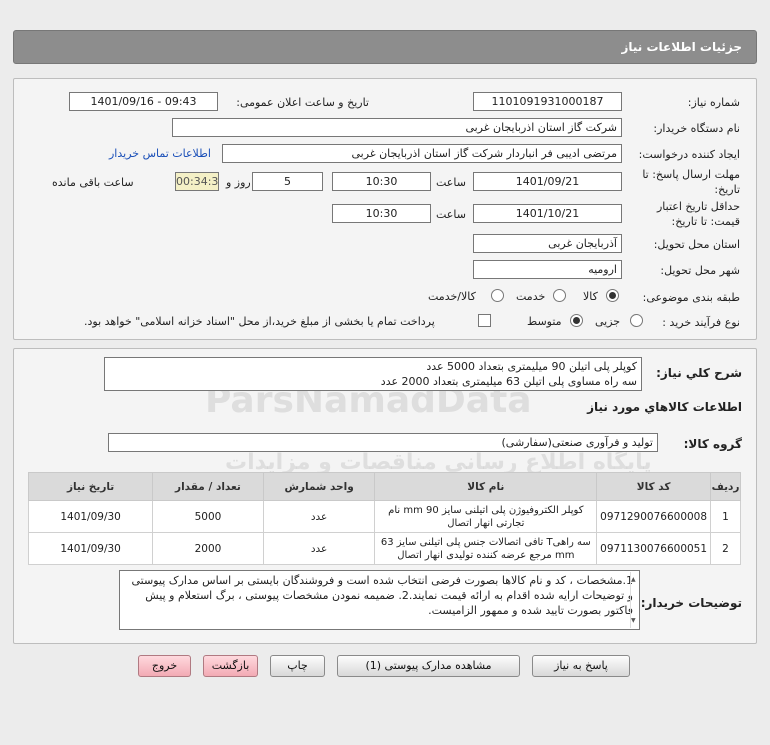  I want to click on delivery-city-field: ارومیه, so click(547, 269).